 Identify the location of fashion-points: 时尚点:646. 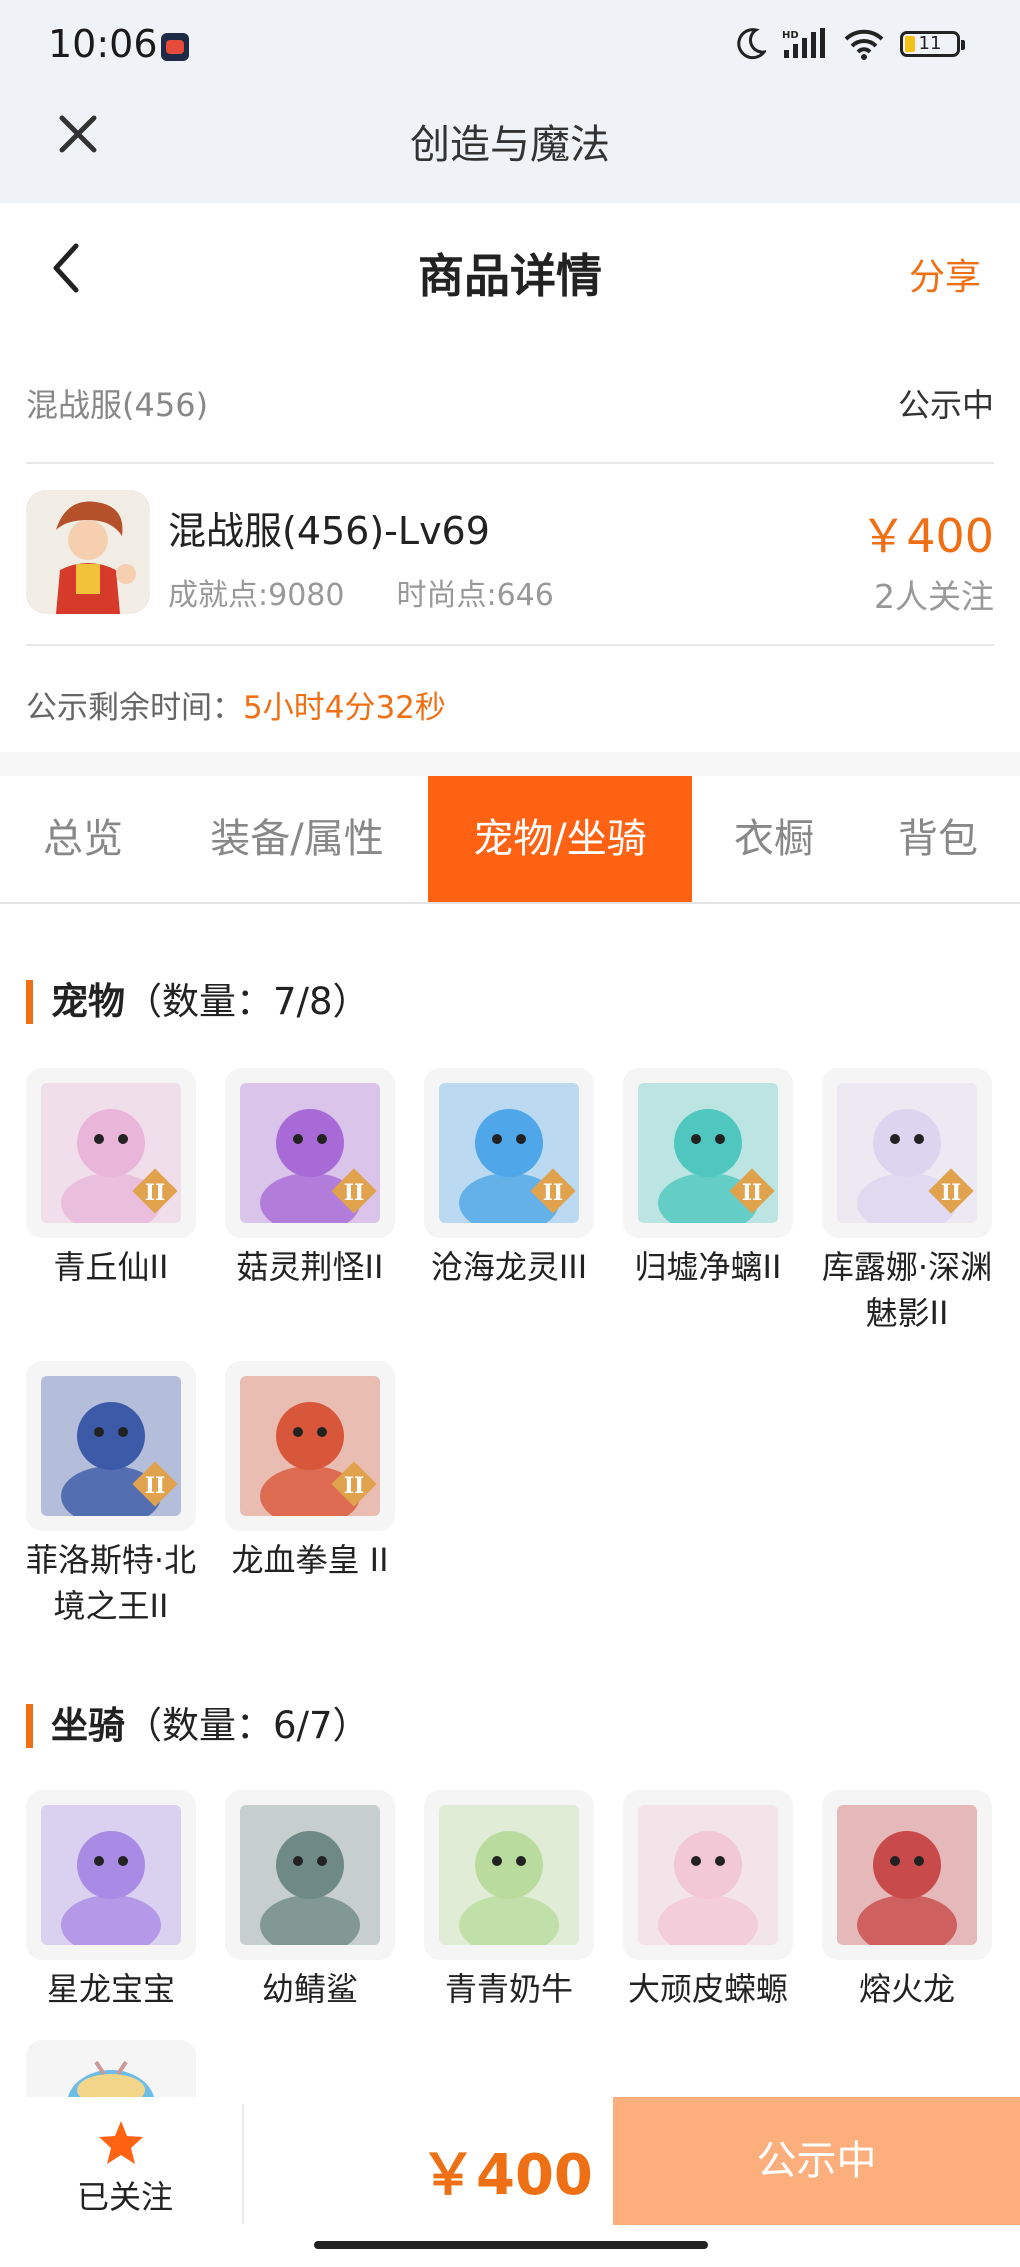
(475, 595).